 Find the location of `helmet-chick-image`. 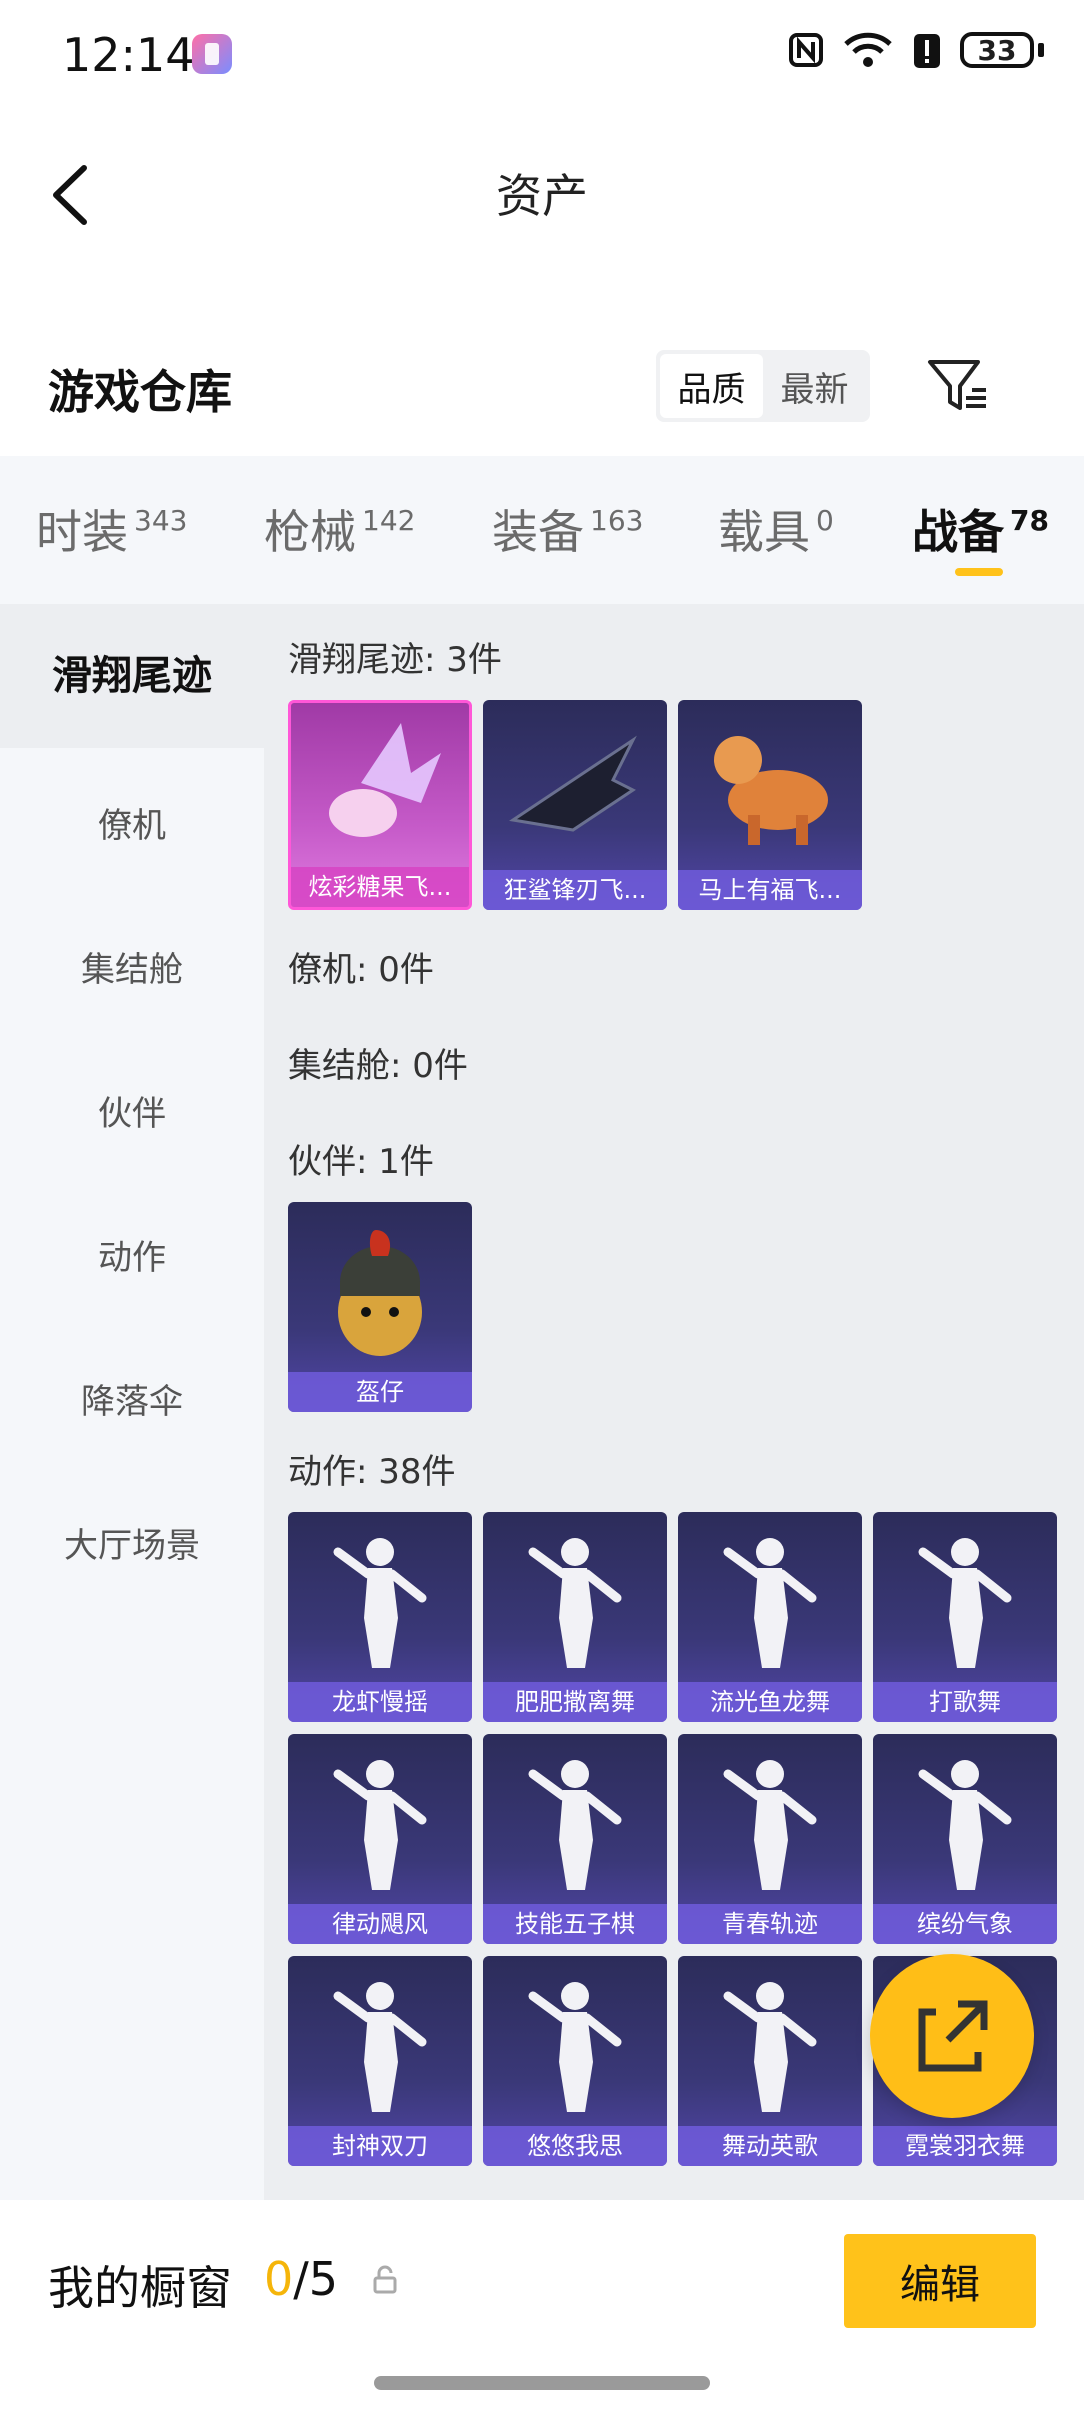

helmet-chick-image is located at coordinates (380, 1293).